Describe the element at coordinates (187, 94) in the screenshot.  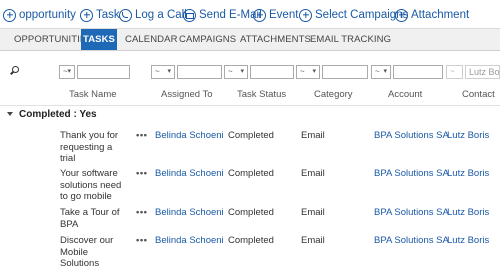
I see `column-header-assigned-to: Assigned To` at that location.